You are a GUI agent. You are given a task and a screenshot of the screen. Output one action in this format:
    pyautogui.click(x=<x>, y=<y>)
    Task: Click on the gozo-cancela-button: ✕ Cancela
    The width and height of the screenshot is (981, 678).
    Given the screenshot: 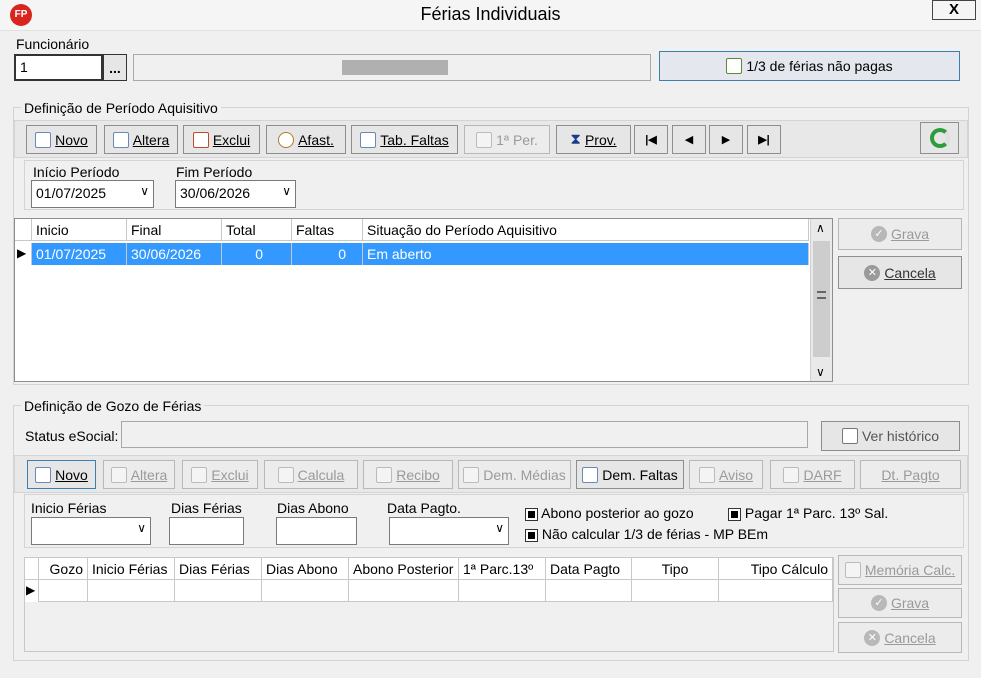 What is the action you would take?
    pyautogui.click(x=900, y=637)
    